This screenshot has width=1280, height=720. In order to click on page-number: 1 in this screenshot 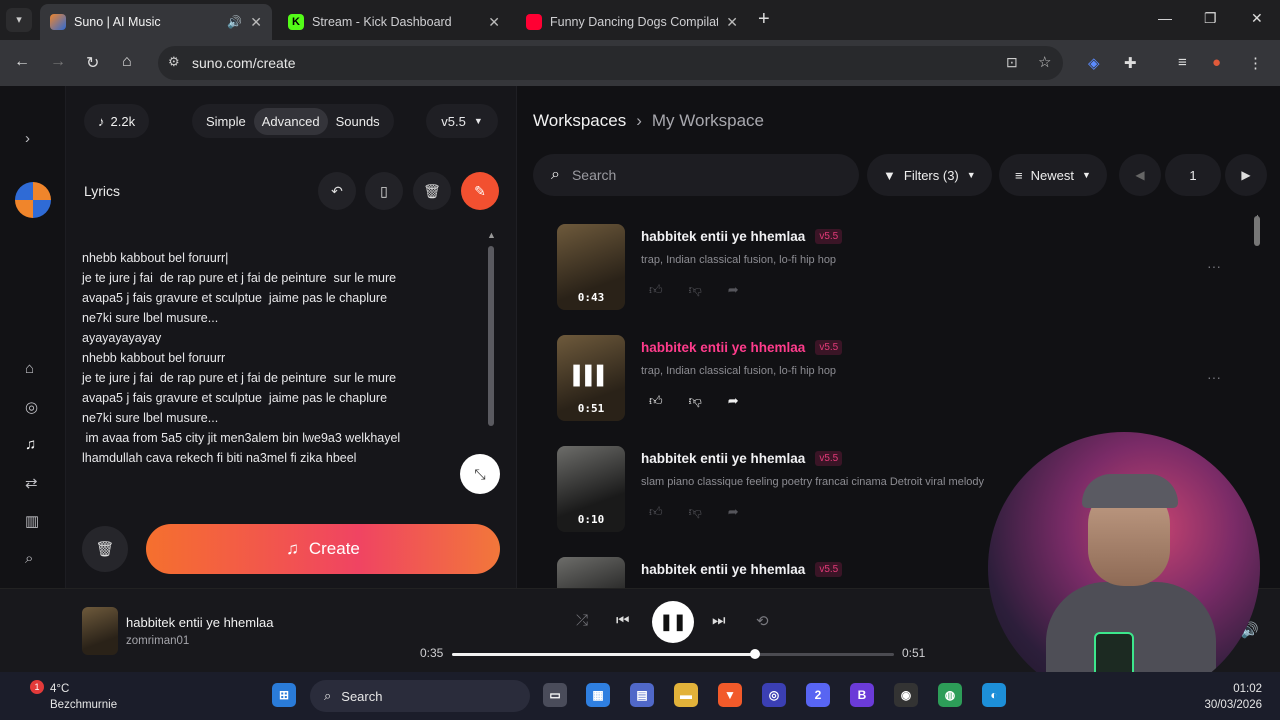, I will do `click(1193, 175)`.